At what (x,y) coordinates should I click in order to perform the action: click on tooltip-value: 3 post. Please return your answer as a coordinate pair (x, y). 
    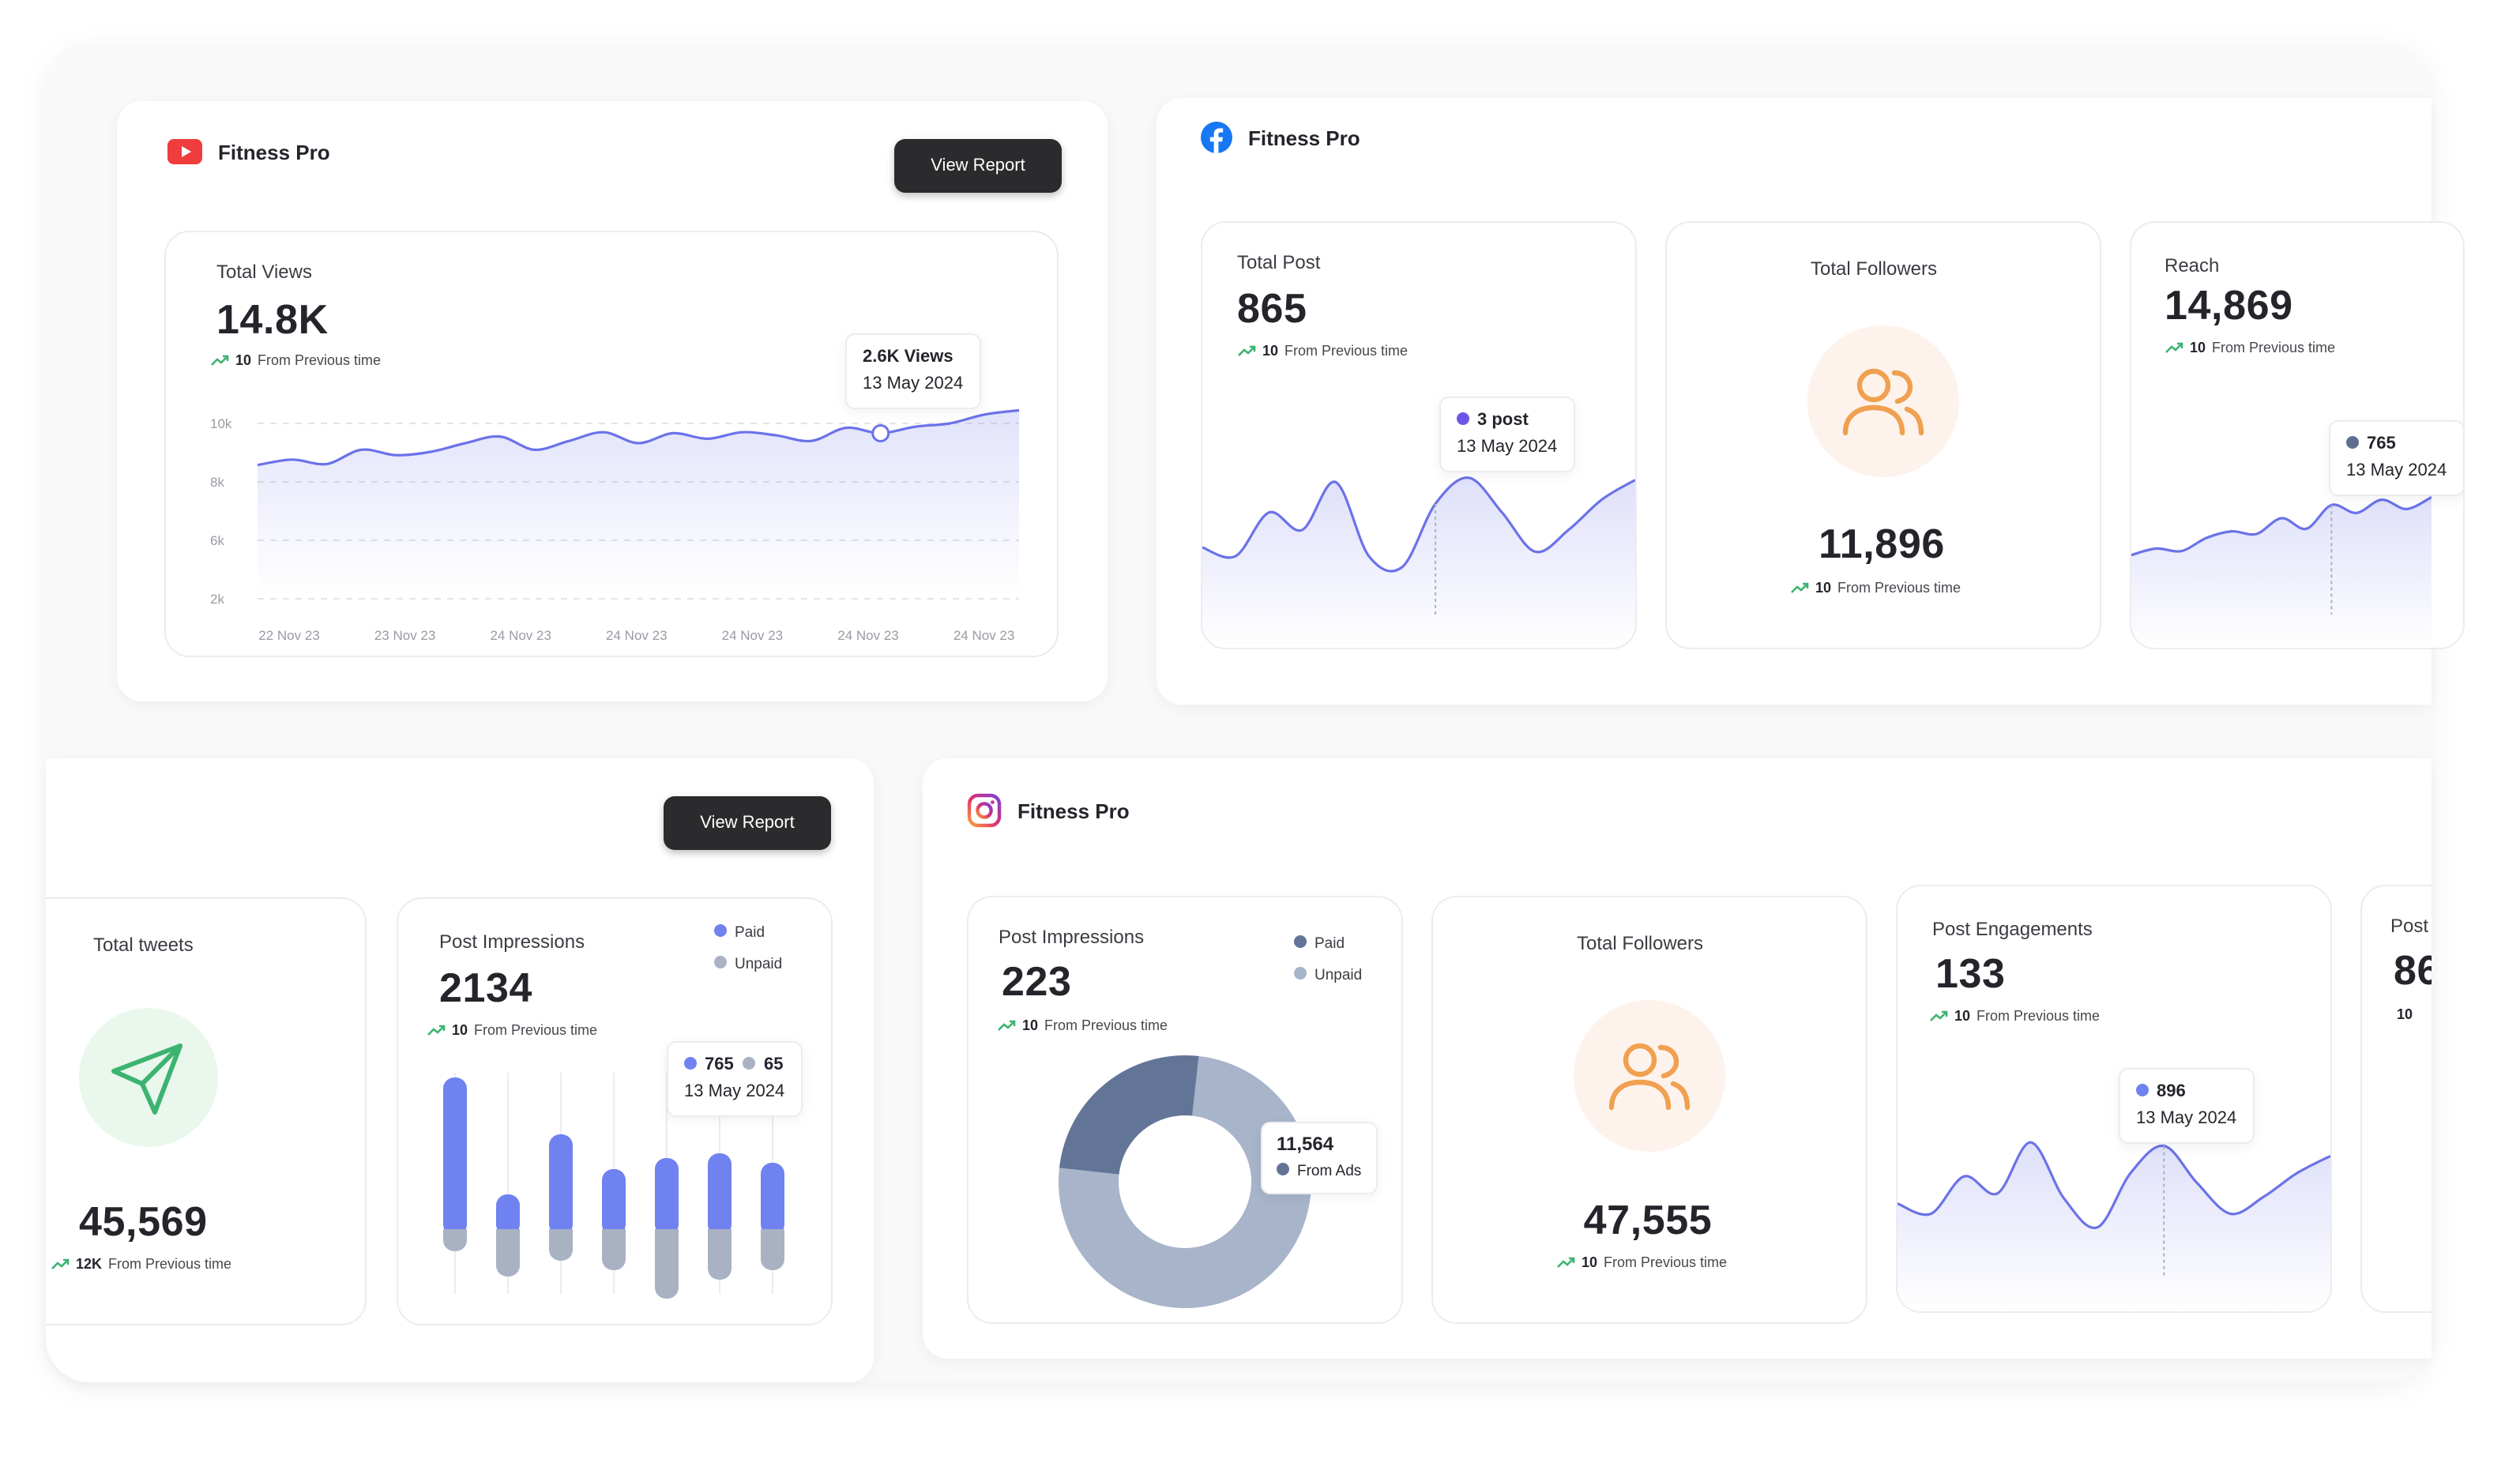
    Looking at the image, I should click on (1503, 420).